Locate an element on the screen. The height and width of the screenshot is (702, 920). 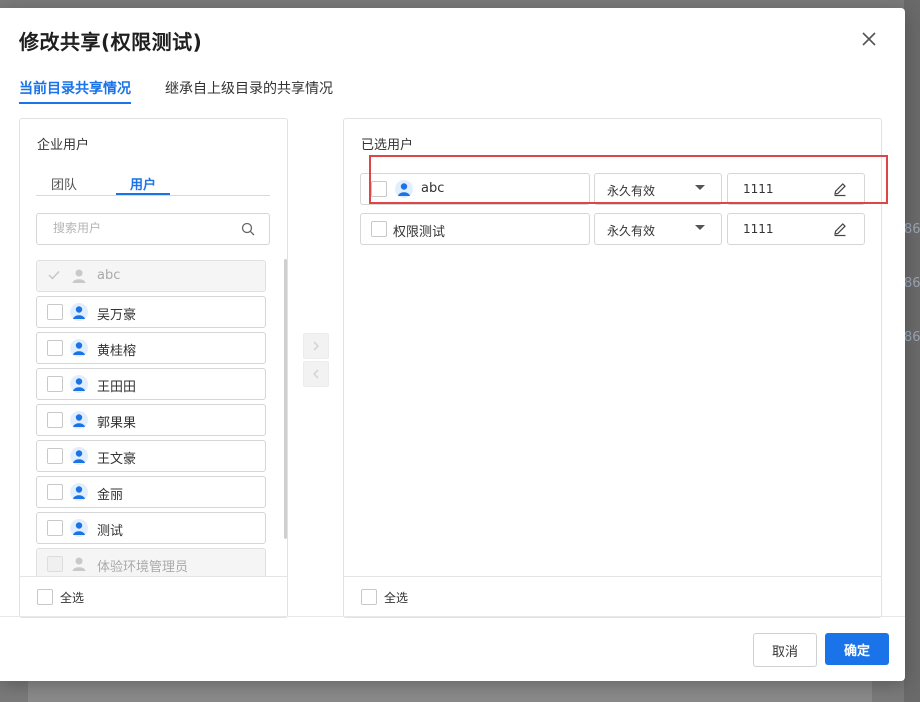
search-box is located at coordinates (153, 229).